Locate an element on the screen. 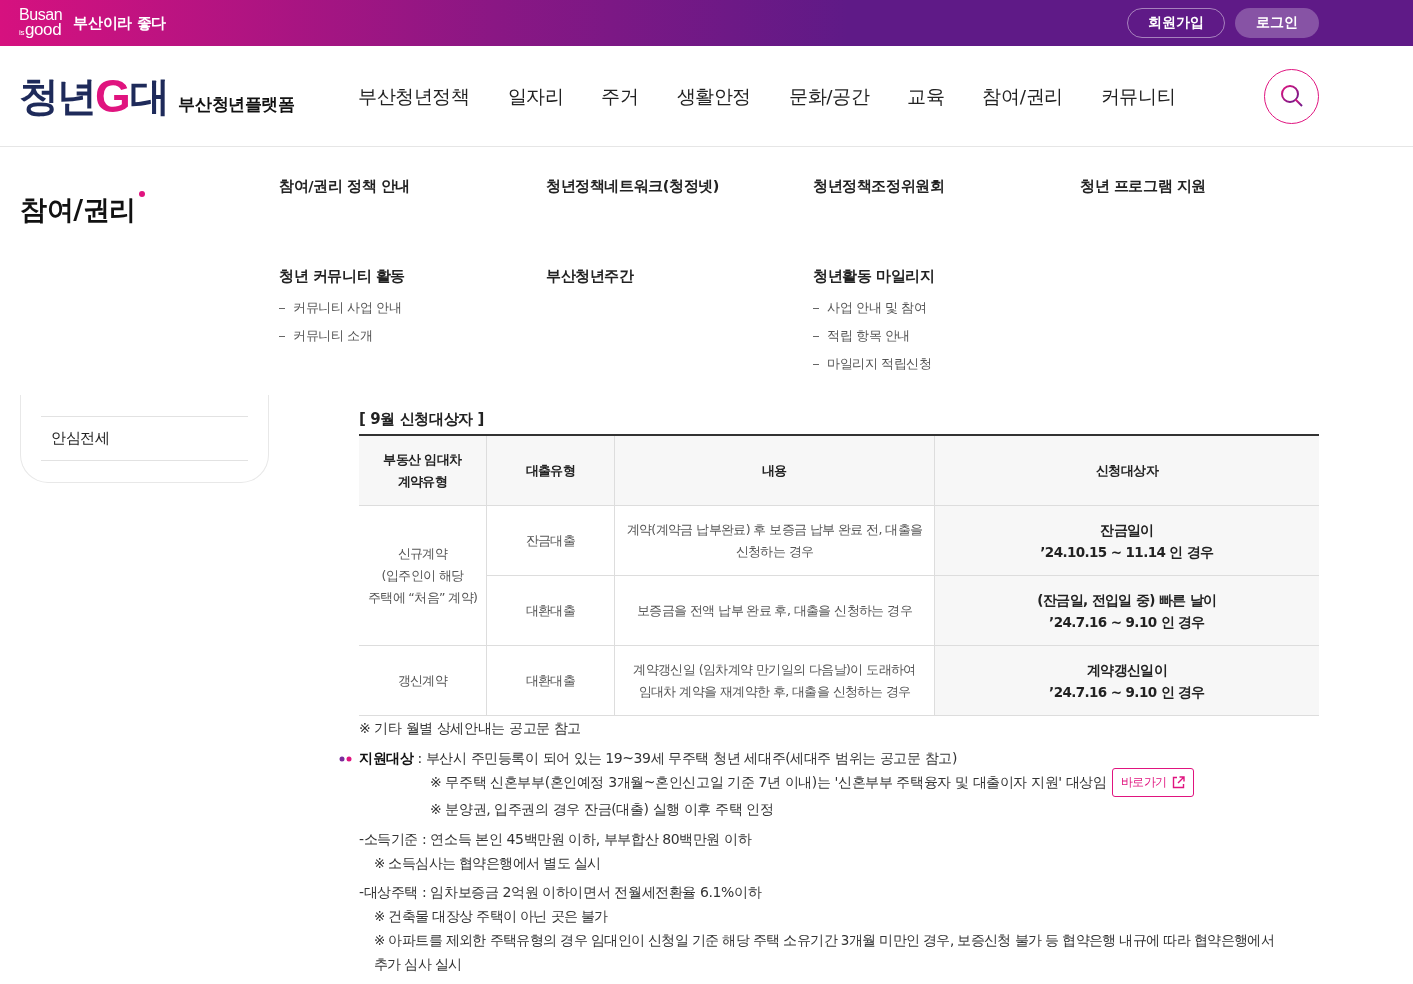 The width and height of the screenshot is (1413, 984). header-button: 로그인 is located at coordinates (1277, 23).